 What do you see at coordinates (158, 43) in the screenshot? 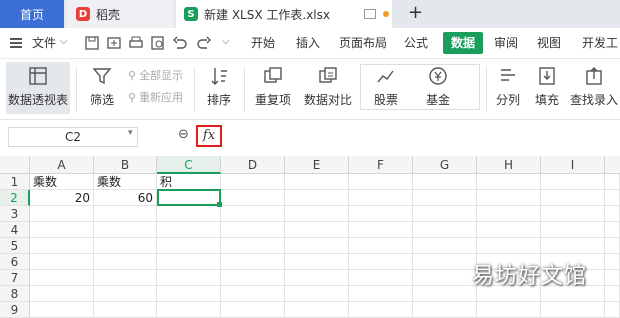
I see `print-preview-icon` at bounding box center [158, 43].